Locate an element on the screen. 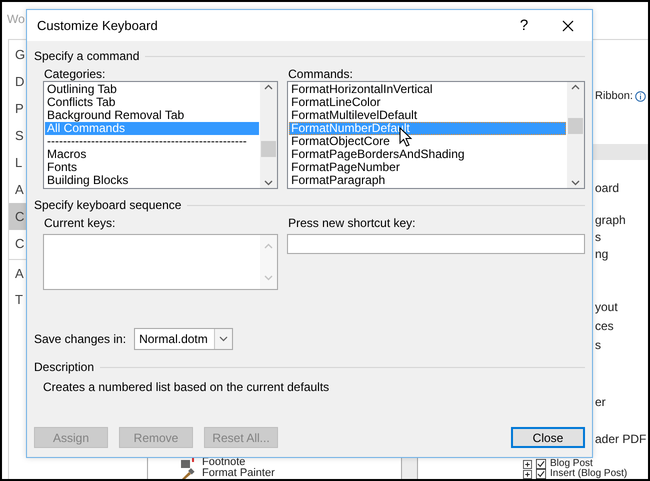 This screenshot has width=650, height=481. list-item: Macros is located at coordinates (152, 154).